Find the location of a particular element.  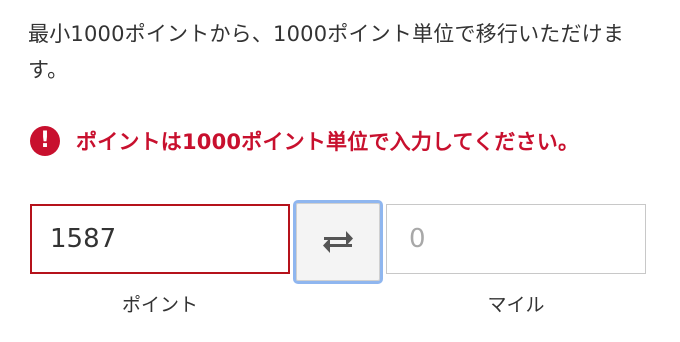

exclamation-circle-icon: ! is located at coordinates (45, 141).